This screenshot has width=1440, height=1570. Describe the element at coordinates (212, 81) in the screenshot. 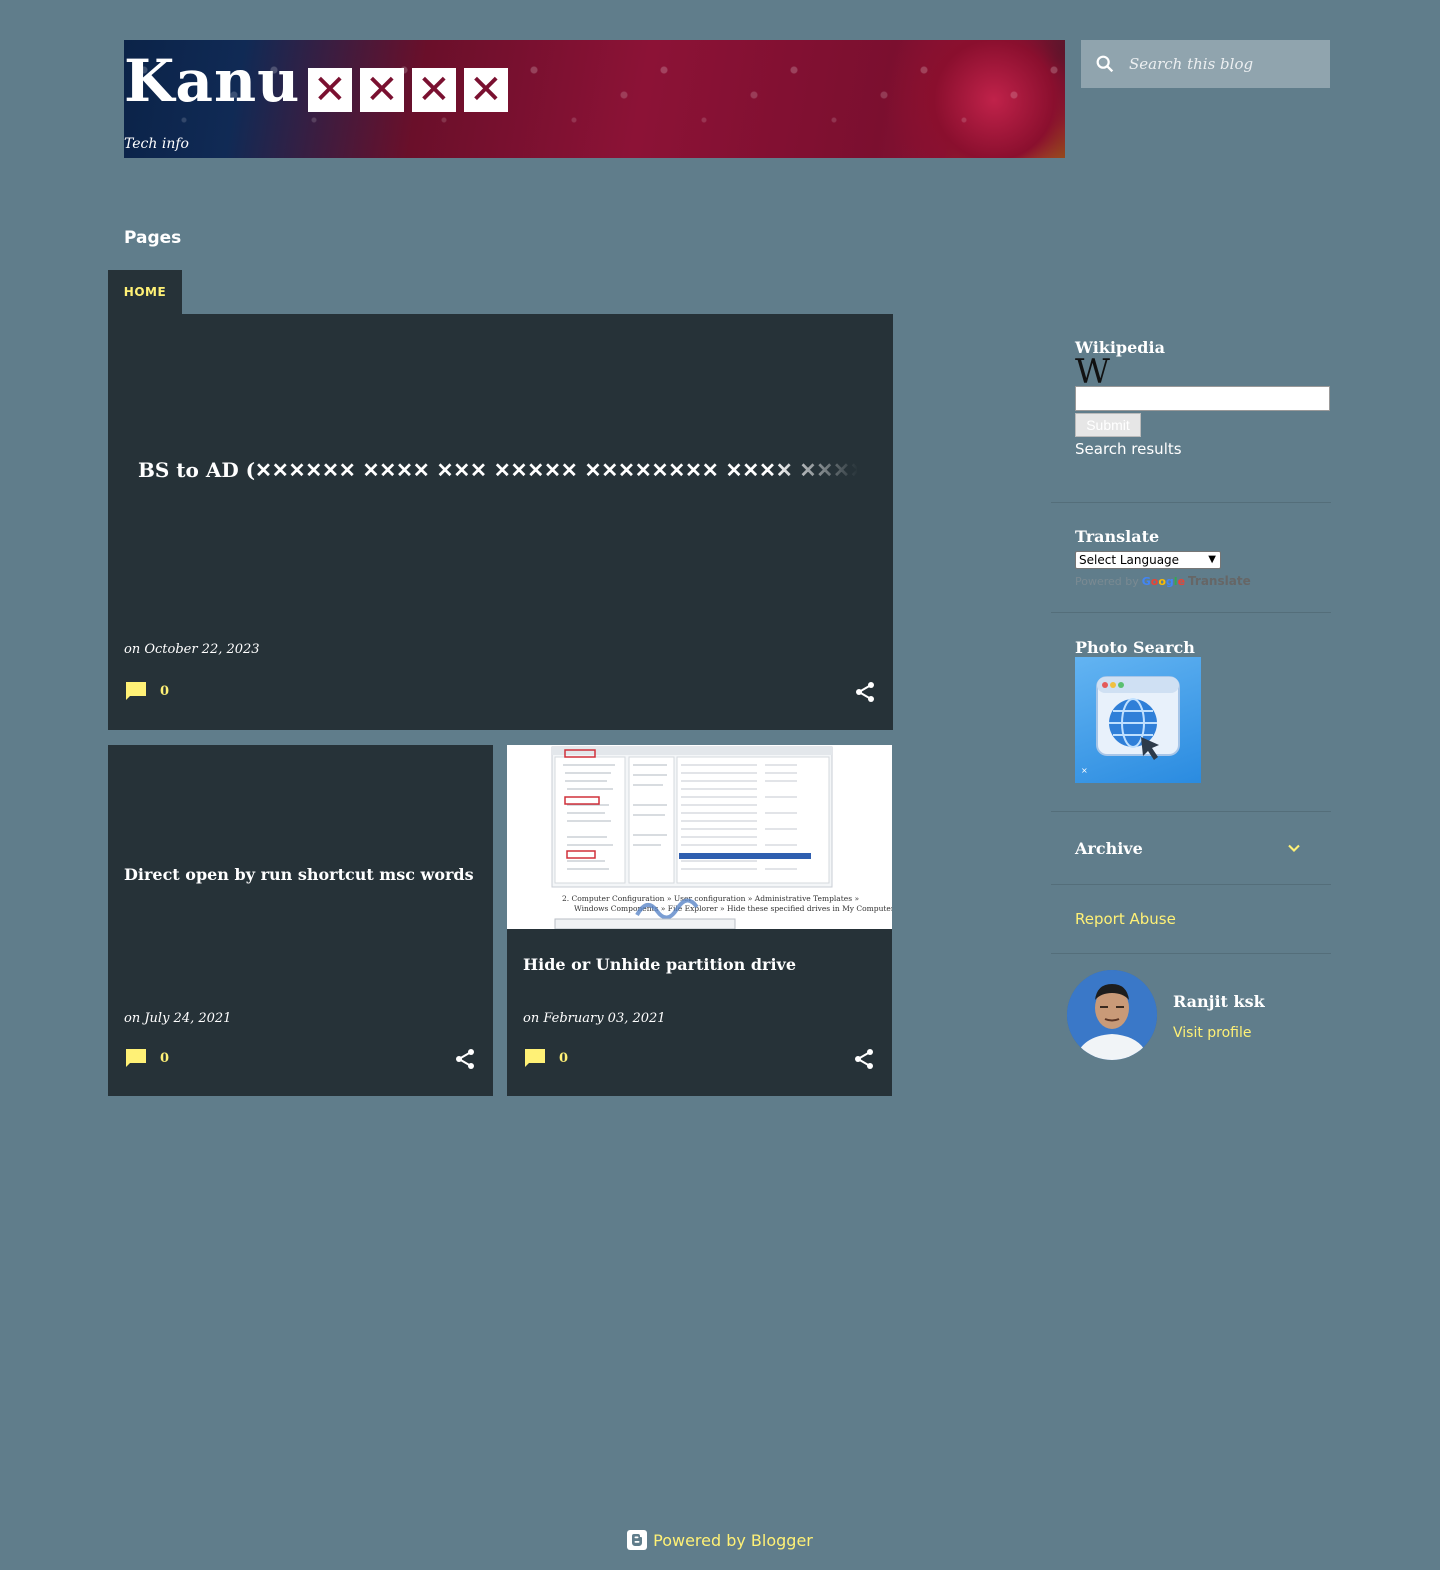

I see `blog-title-text: Kanu` at that location.